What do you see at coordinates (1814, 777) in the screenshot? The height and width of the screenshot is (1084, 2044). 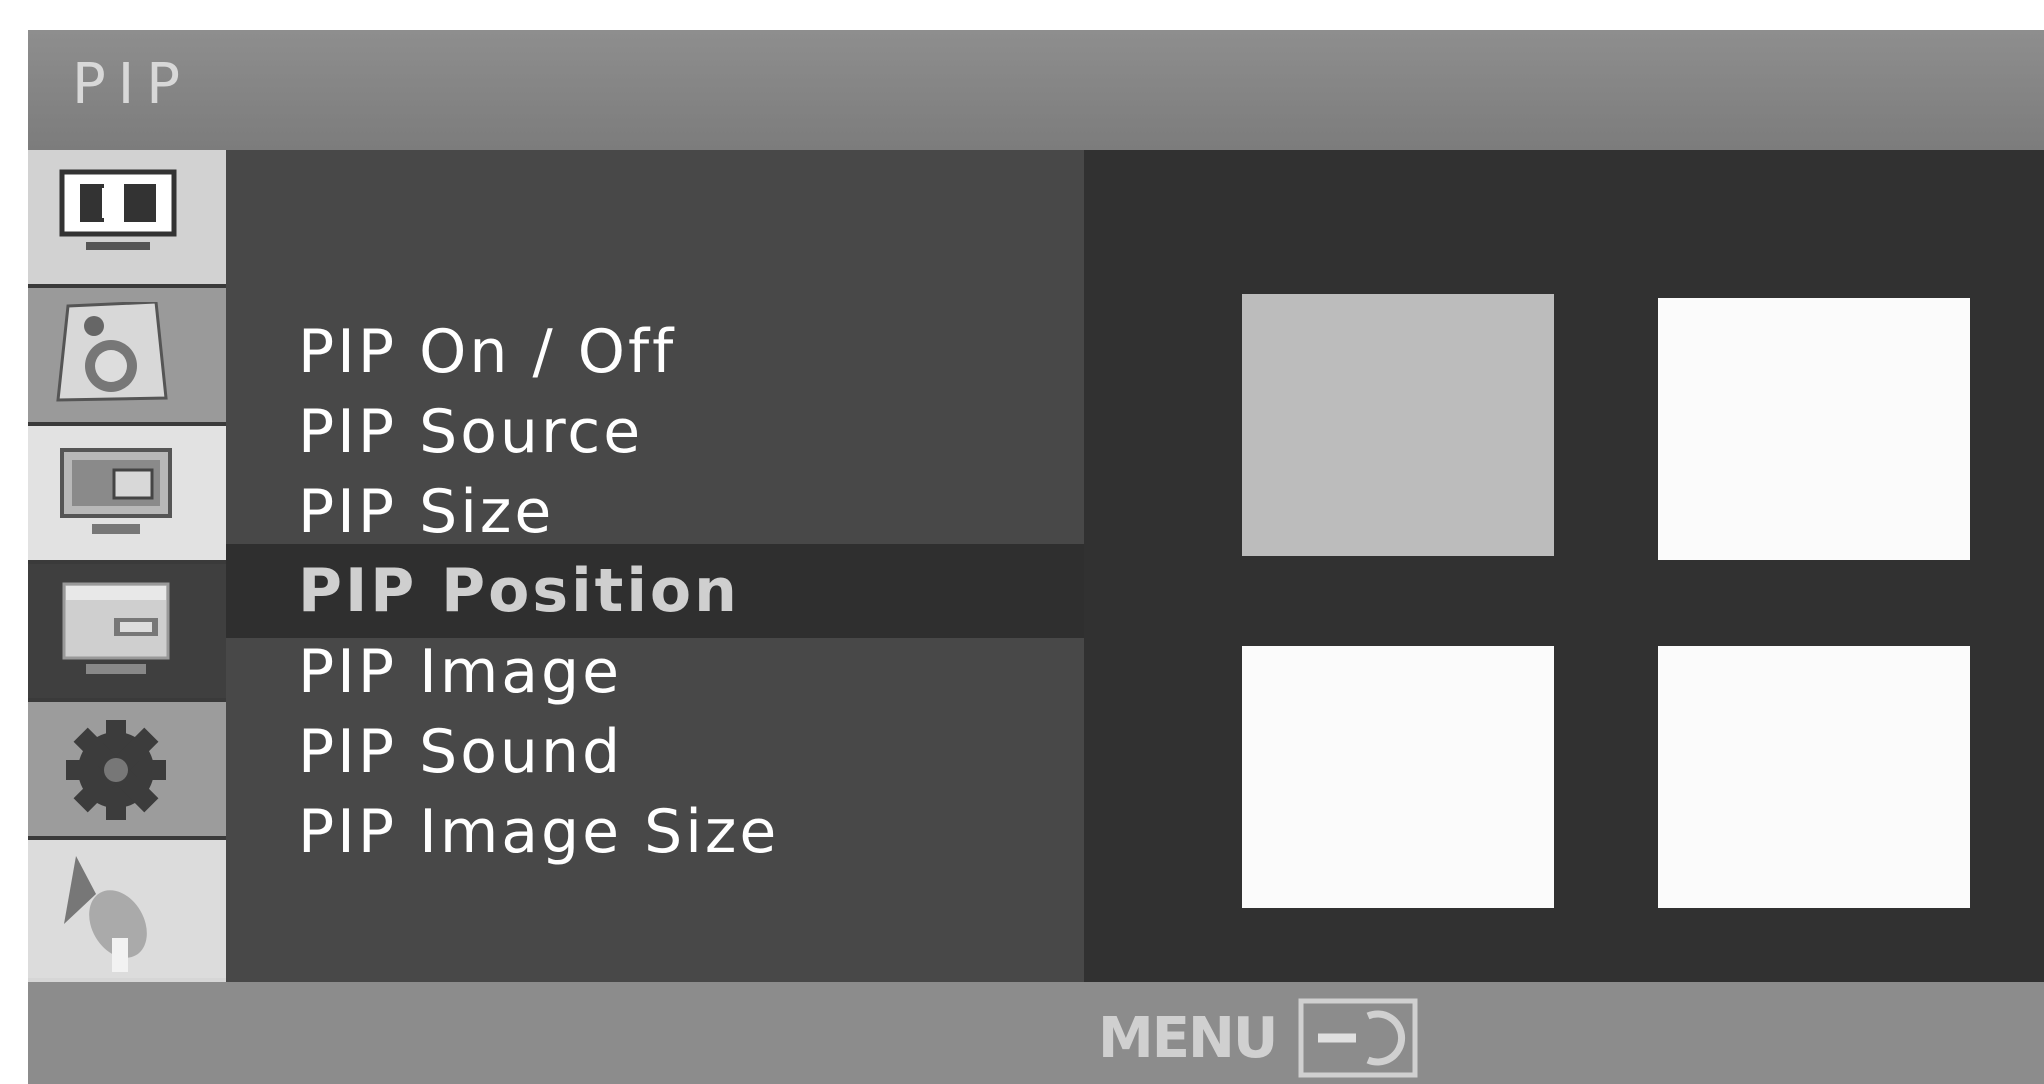 I see `pip-position-bottom-right` at bounding box center [1814, 777].